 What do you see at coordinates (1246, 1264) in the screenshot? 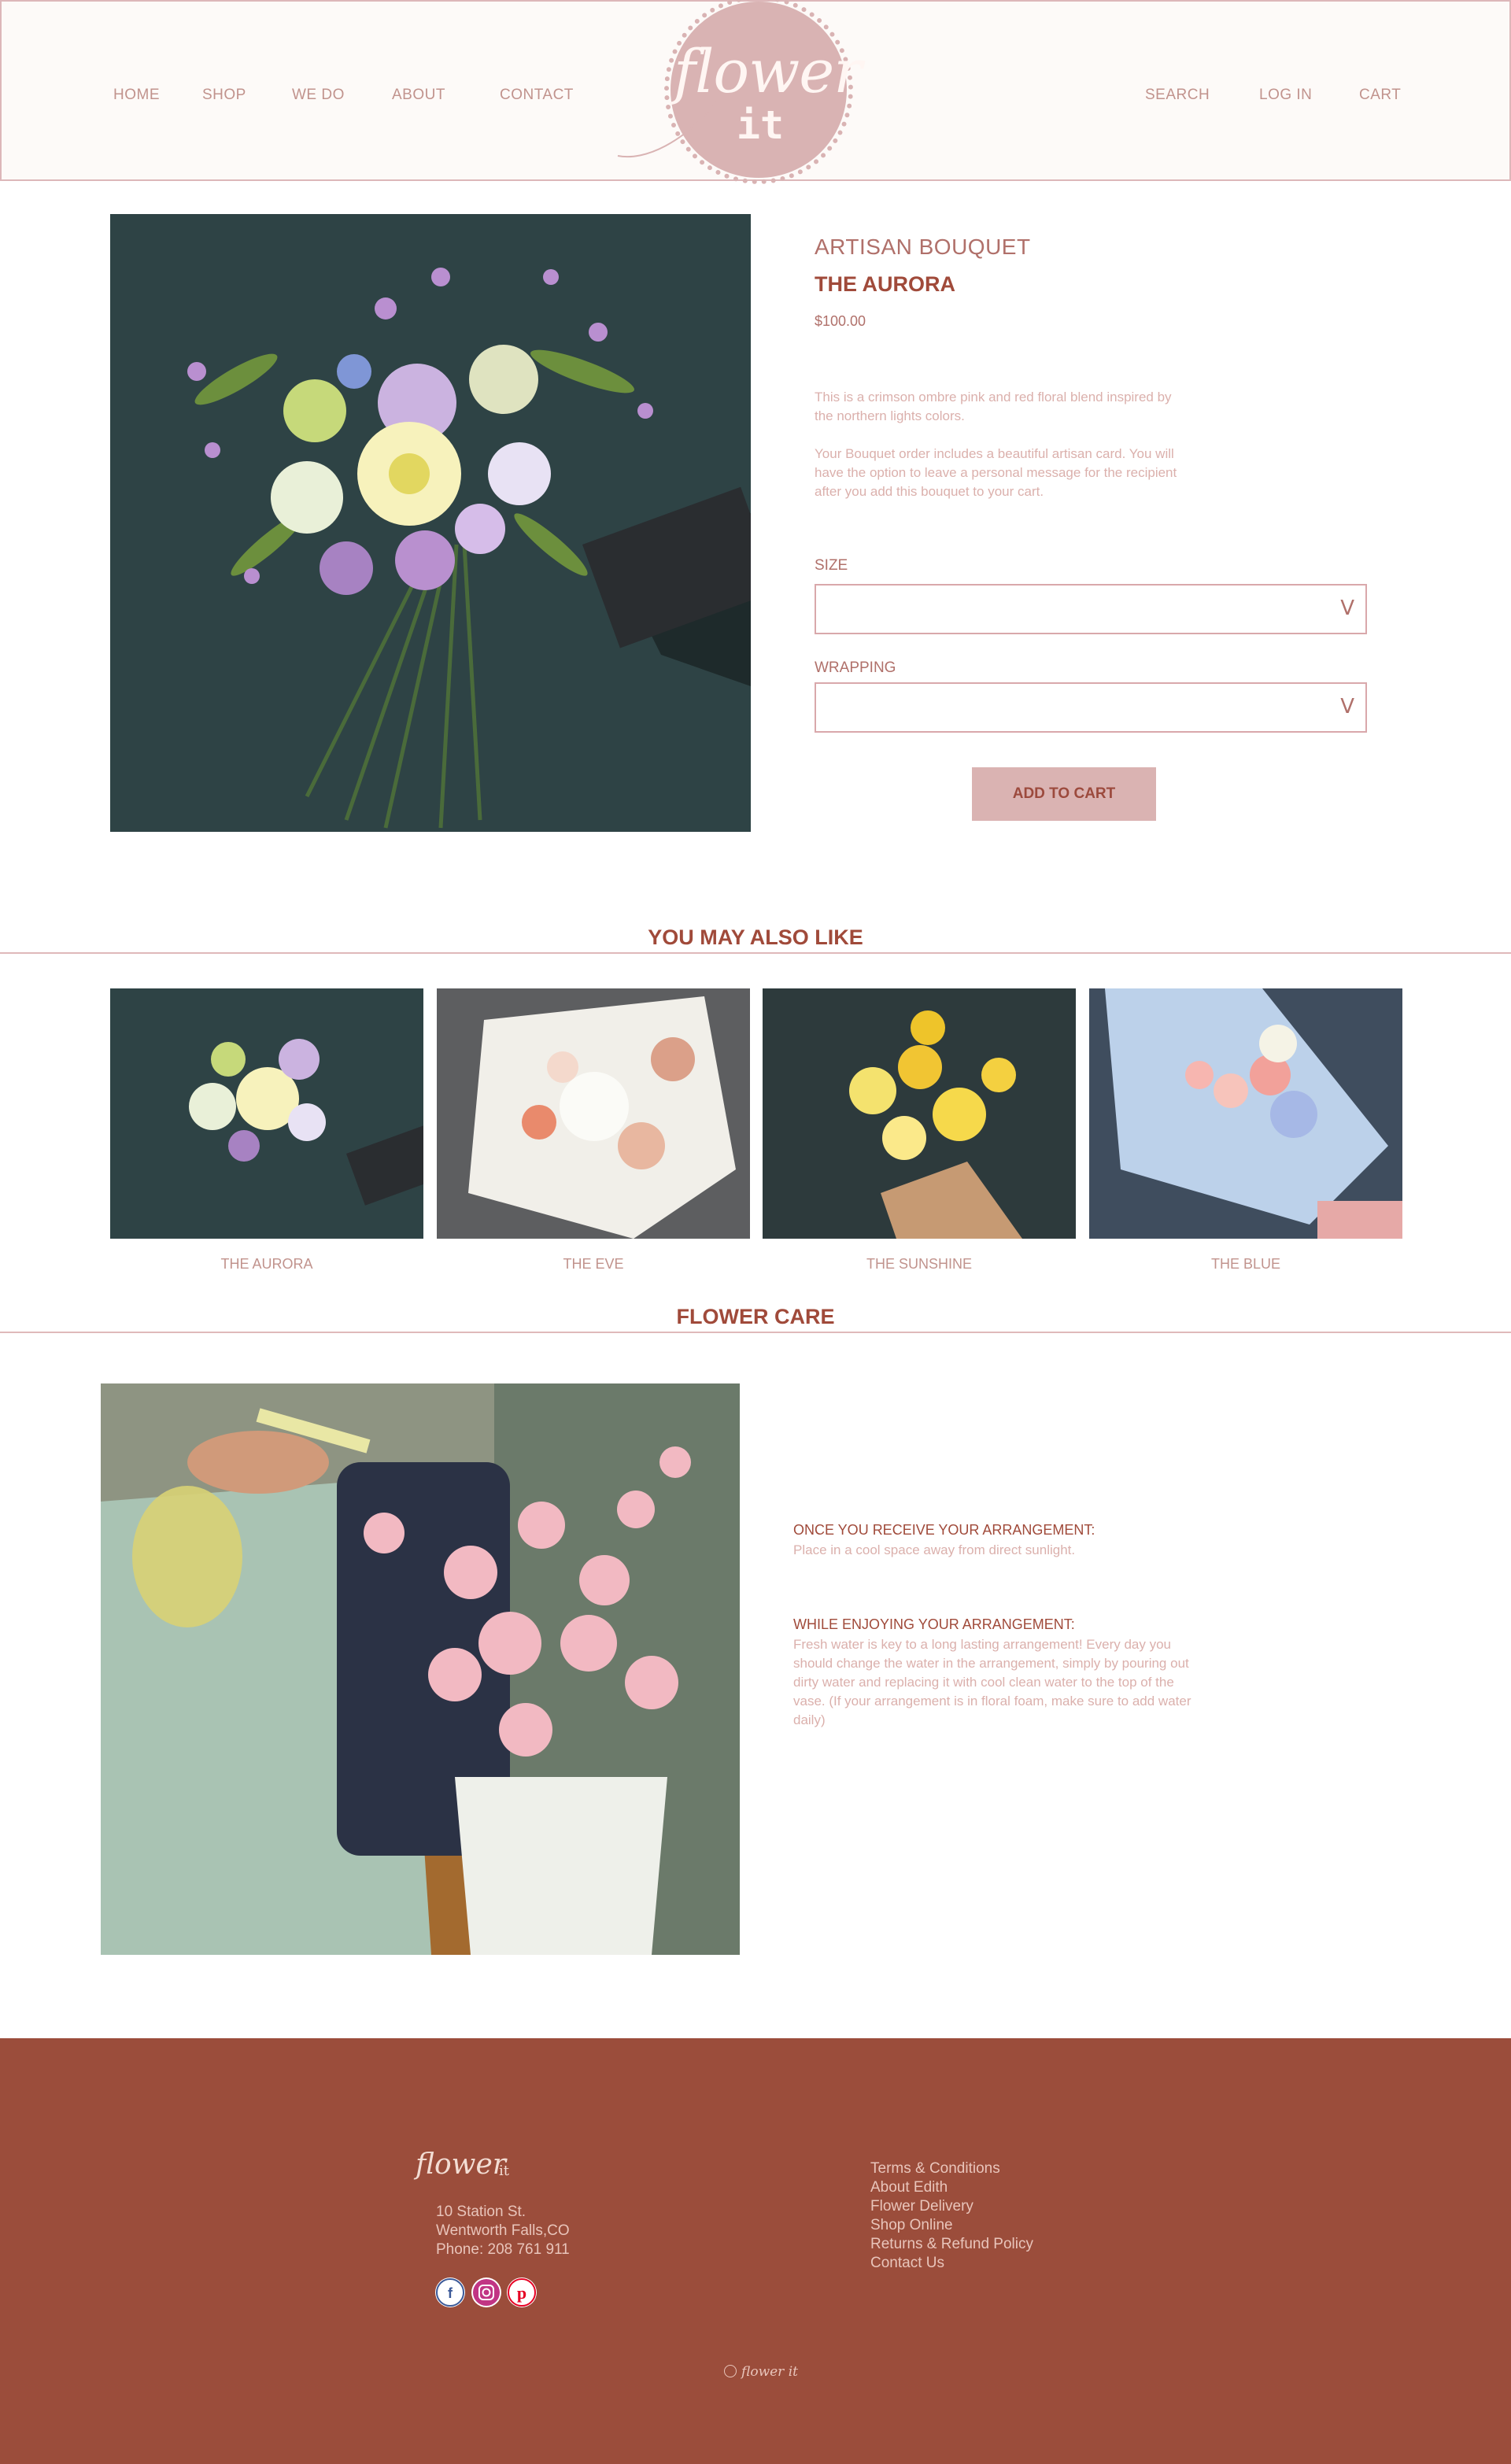
I see `rec-label-blue: THE BLUE` at bounding box center [1246, 1264].